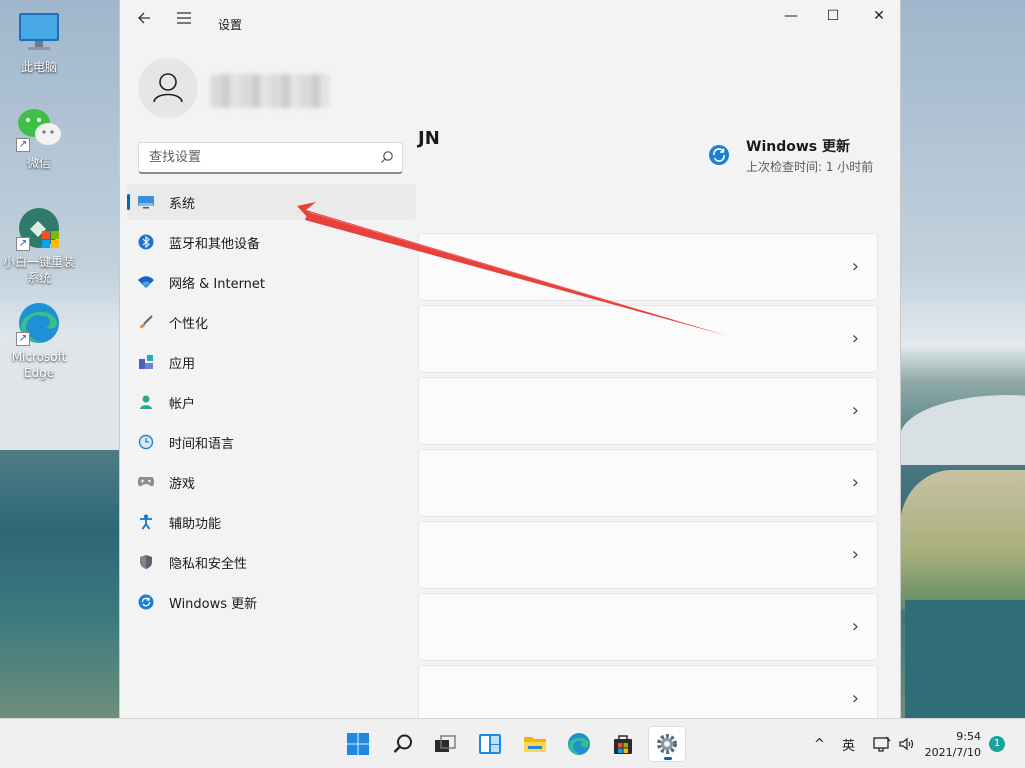 Image resolution: width=1025 pixels, height=768 pixels. Describe the element at coordinates (146, 562) in the screenshot. I see `shield-icon` at that location.